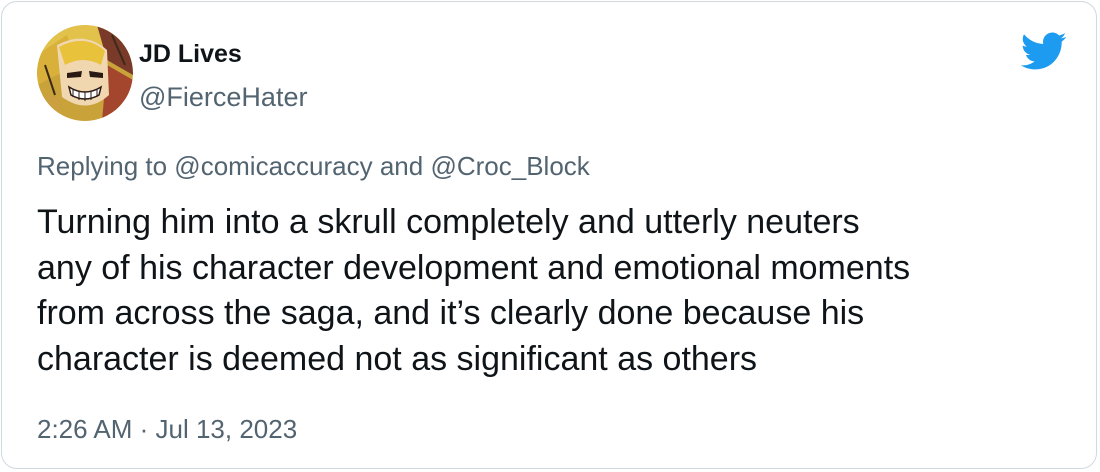 Image resolution: width=1100 pixels, height=472 pixels. I want to click on avatar-image, so click(85, 73).